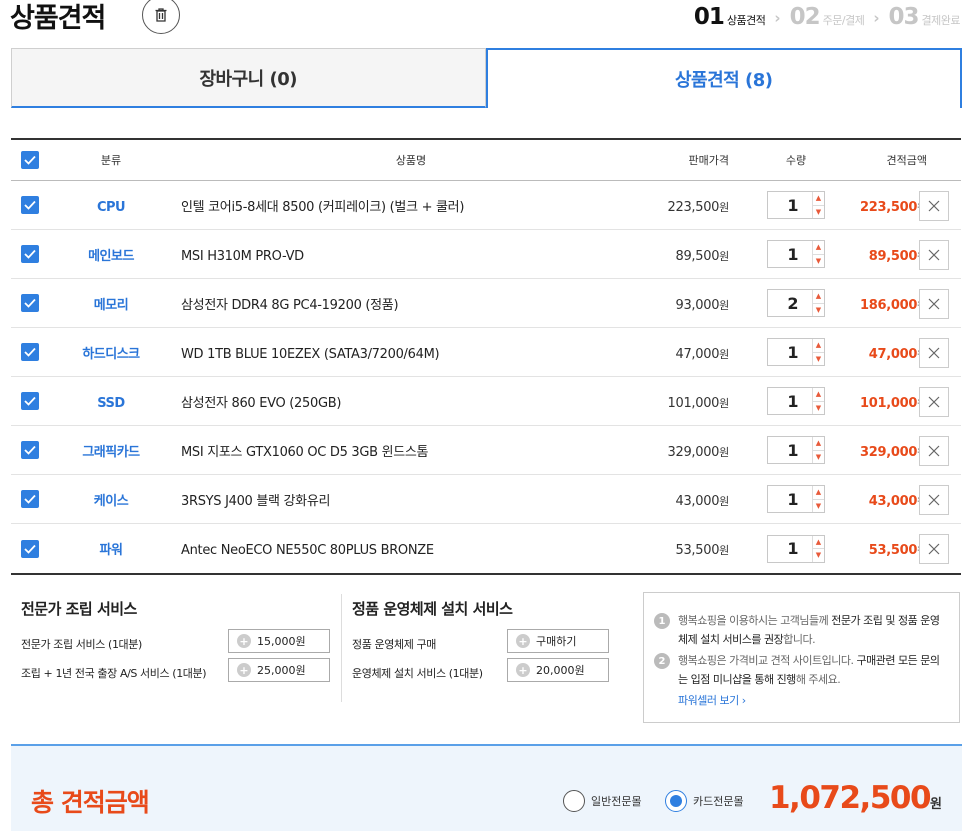 Image resolution: width=964 pixels, height=831 pixels. What do you see at coordinates (248, 78) in the screenshot?
I see `tab-cart: 장바구니 (0)` at bounding box center [248, 78].